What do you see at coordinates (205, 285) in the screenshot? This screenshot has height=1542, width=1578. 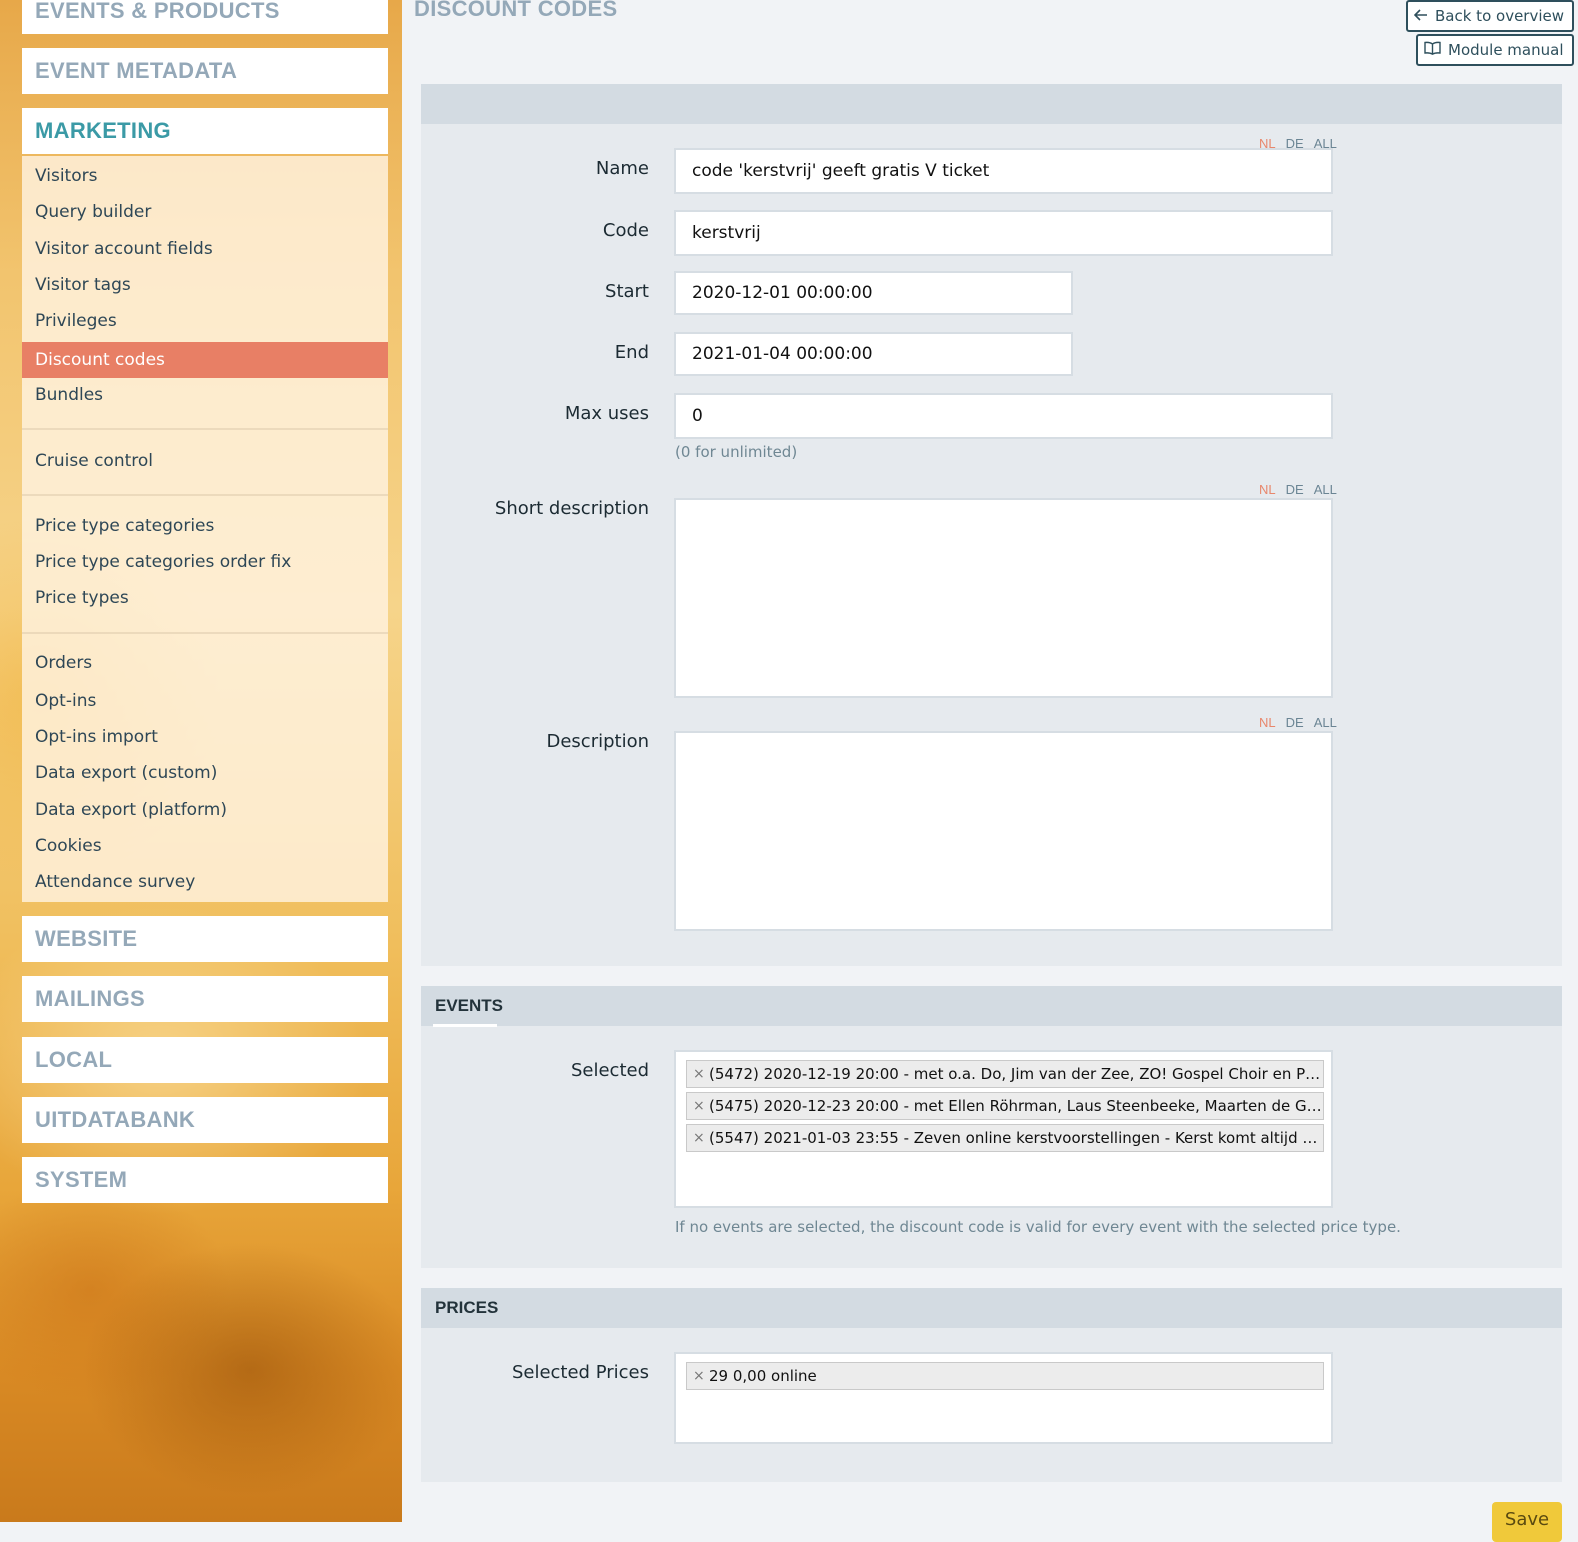 I see `sidebar-item-visitor-tags: Visitor tags` at bounding box center [205, 285].